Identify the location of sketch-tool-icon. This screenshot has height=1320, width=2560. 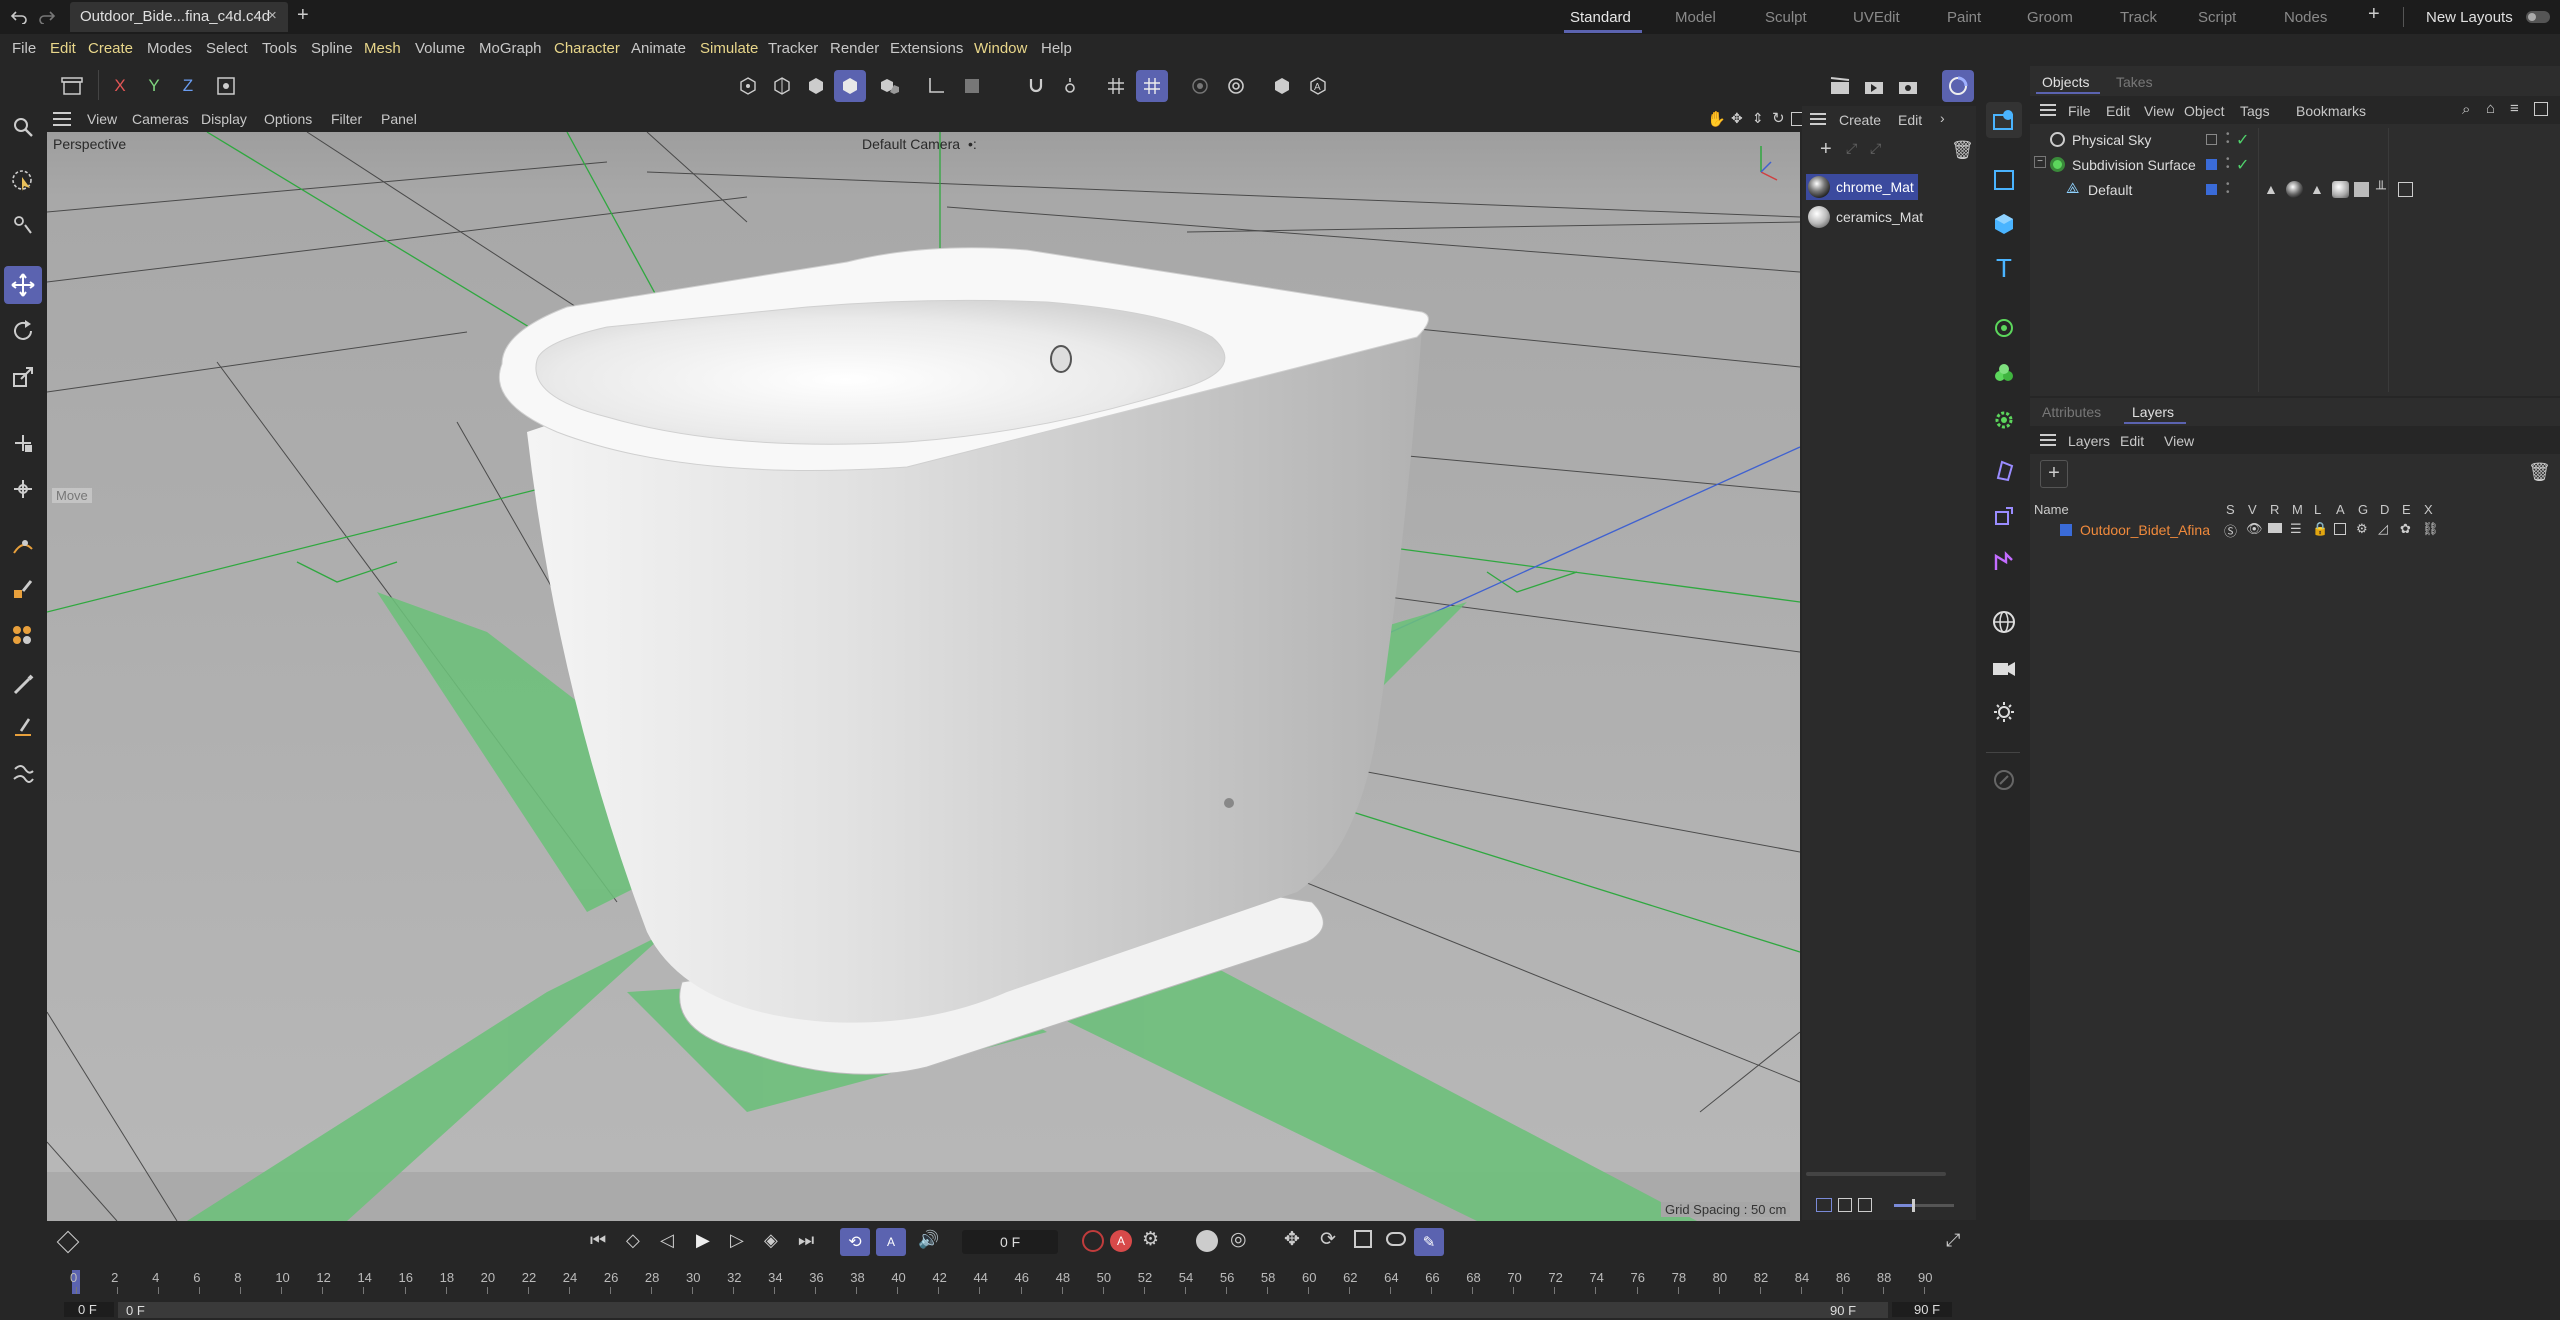
(23, 589).